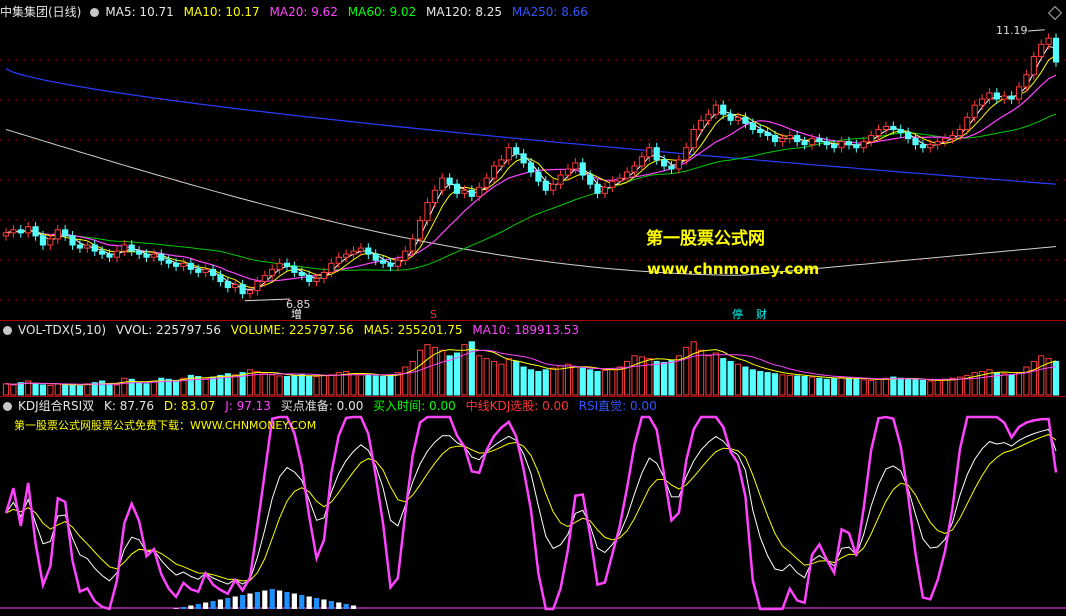 Image resolution: width=1066 pixels, height=616 pixels. What do you see at coordinates (267, 300) in the screenshot?
I see `low-pointer` at bounding box center [267, 300].